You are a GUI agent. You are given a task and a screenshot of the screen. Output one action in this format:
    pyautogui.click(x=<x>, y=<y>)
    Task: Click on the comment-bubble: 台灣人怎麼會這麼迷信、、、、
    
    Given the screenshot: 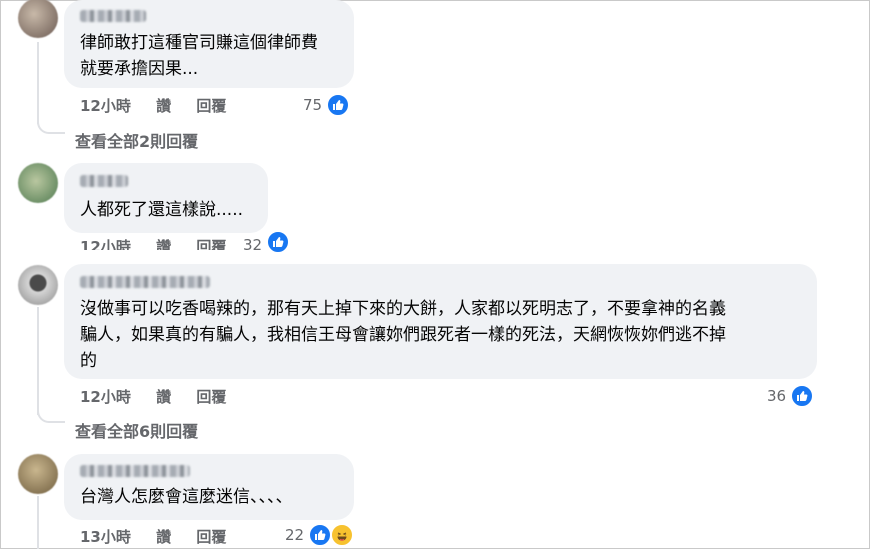 What is the action you would take?
    pyautogui.click(x=209, y=487)
    